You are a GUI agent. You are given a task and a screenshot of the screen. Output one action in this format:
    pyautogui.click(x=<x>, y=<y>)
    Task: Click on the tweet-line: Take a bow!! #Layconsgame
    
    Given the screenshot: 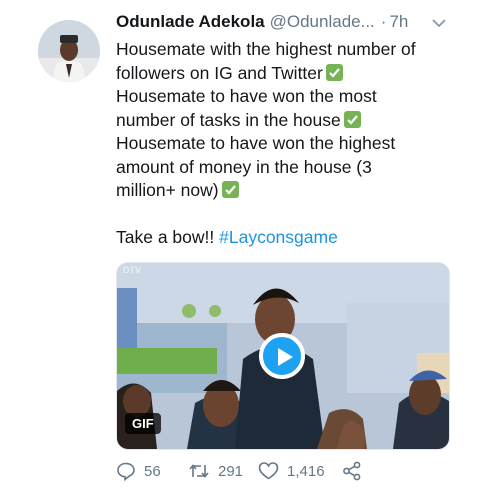 What is the action you would take?
    pyautogui.click(x=227, y=237)
    